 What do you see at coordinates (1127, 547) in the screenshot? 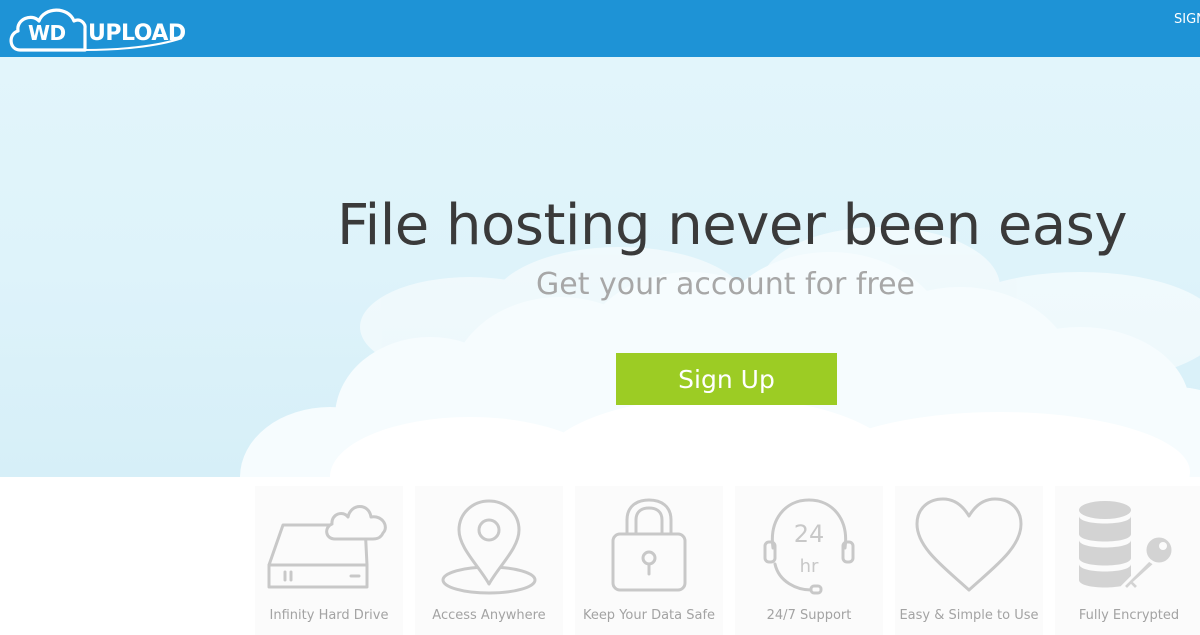
I see `database-key-icon` at bounding box center [1127, 547].